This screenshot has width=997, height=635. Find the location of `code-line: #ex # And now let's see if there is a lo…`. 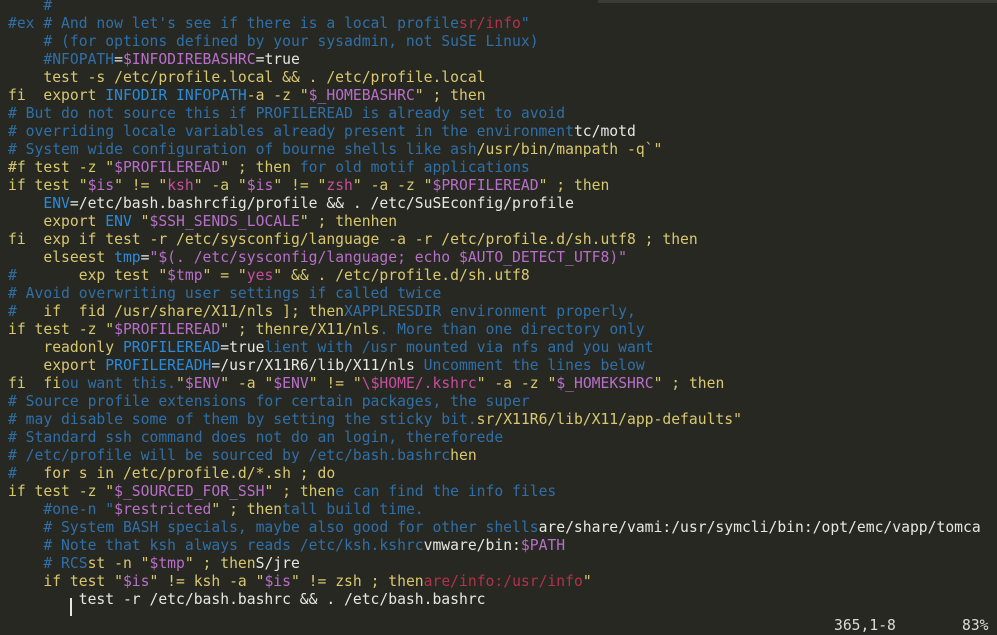

code-line: #ex # And now let's see if there is a lo… is located at coordinates (494, 24).